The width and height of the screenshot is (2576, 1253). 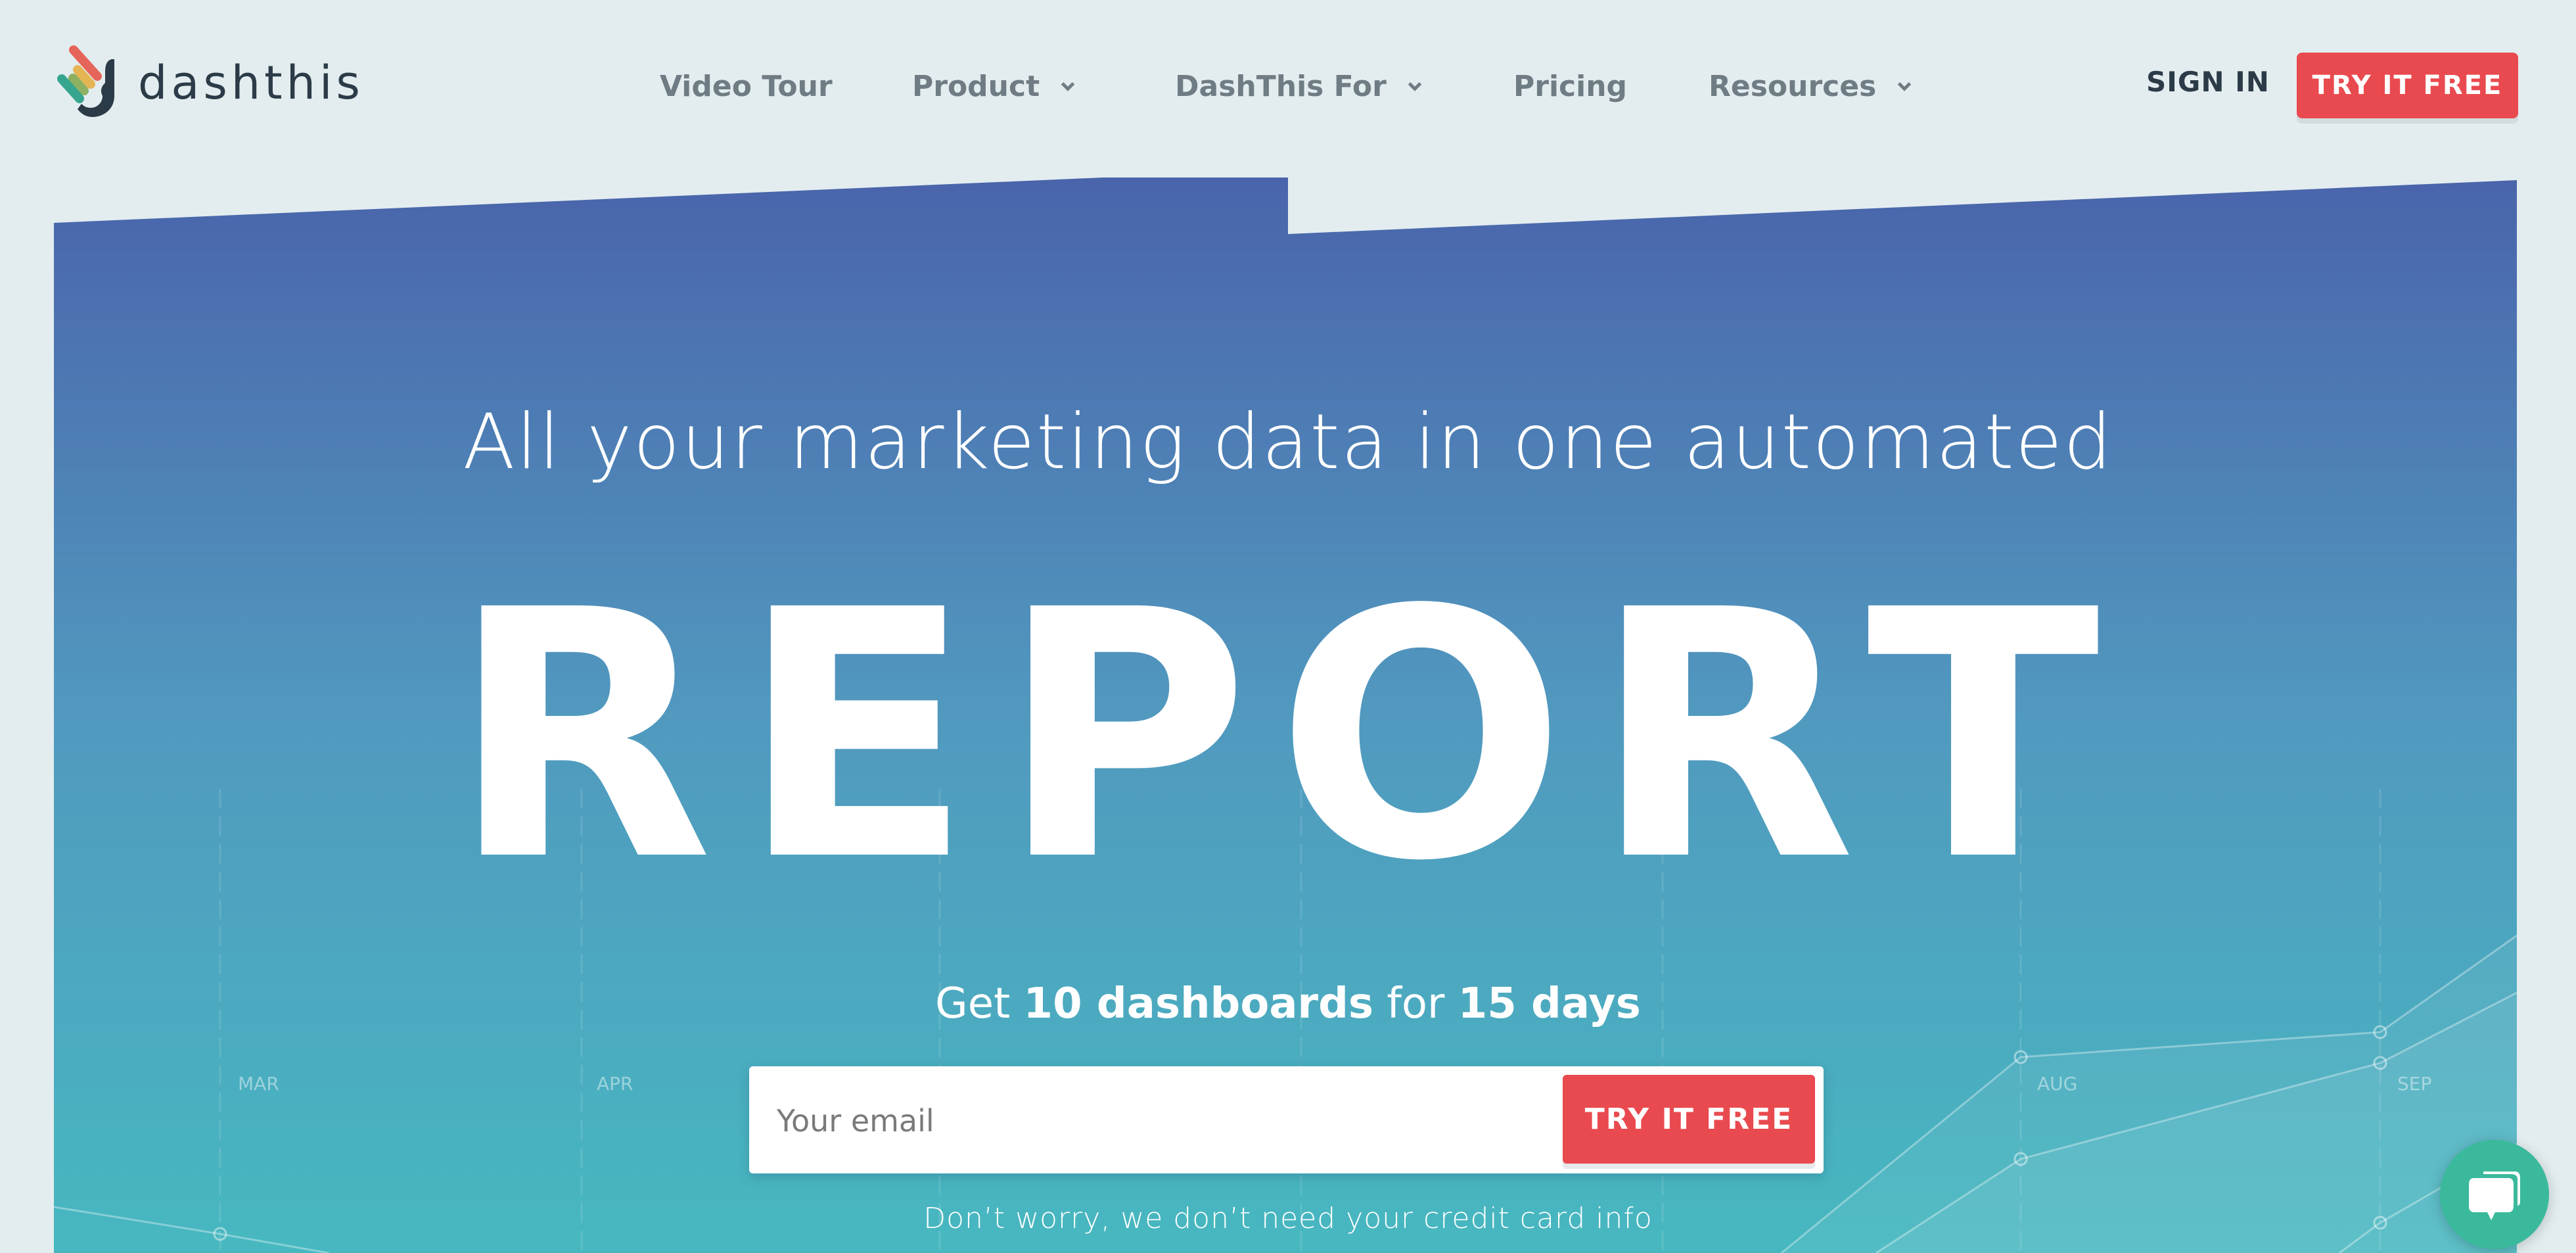 What do you see at coordinates (1164, 1120) in the screenshot?
I see `email-input` at bounding box center [1164, 1120].